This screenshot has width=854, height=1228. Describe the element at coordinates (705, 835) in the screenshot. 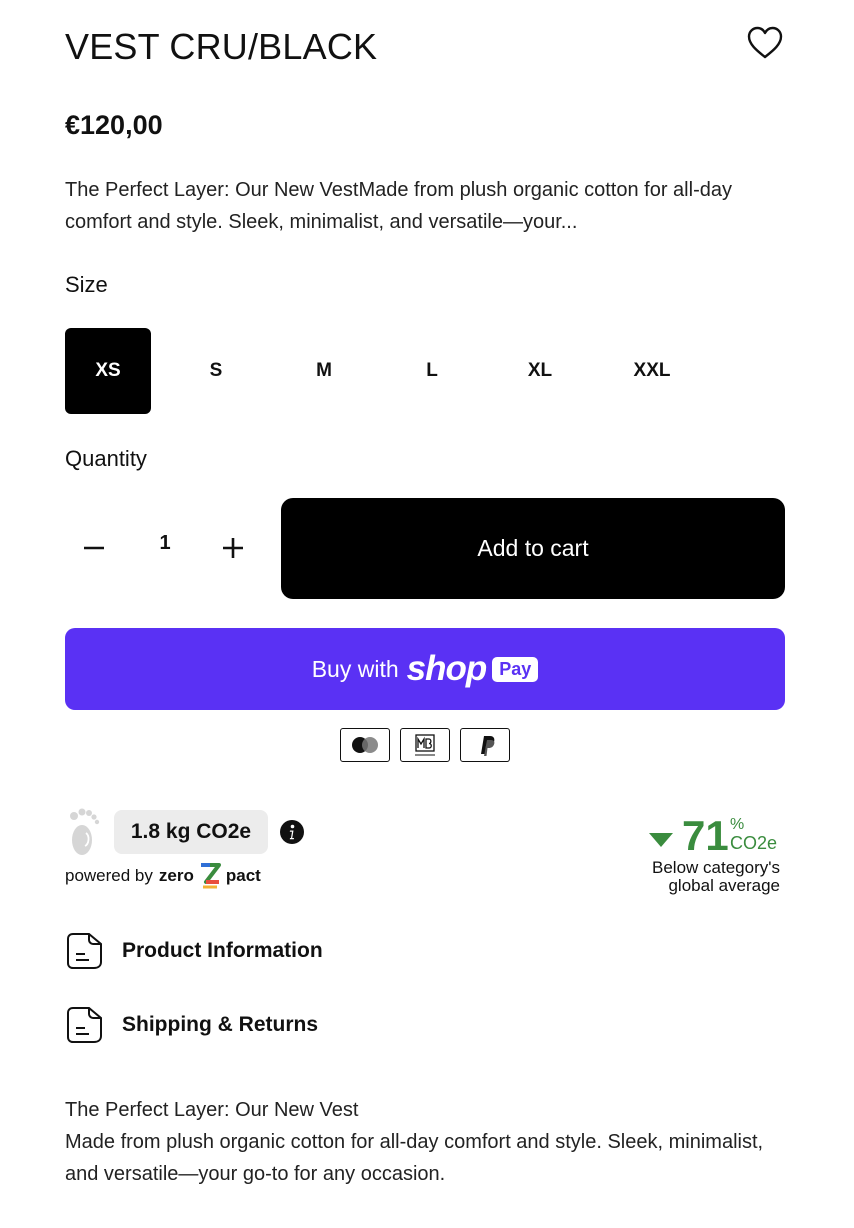

I see `reduction-value: 71` at that location.